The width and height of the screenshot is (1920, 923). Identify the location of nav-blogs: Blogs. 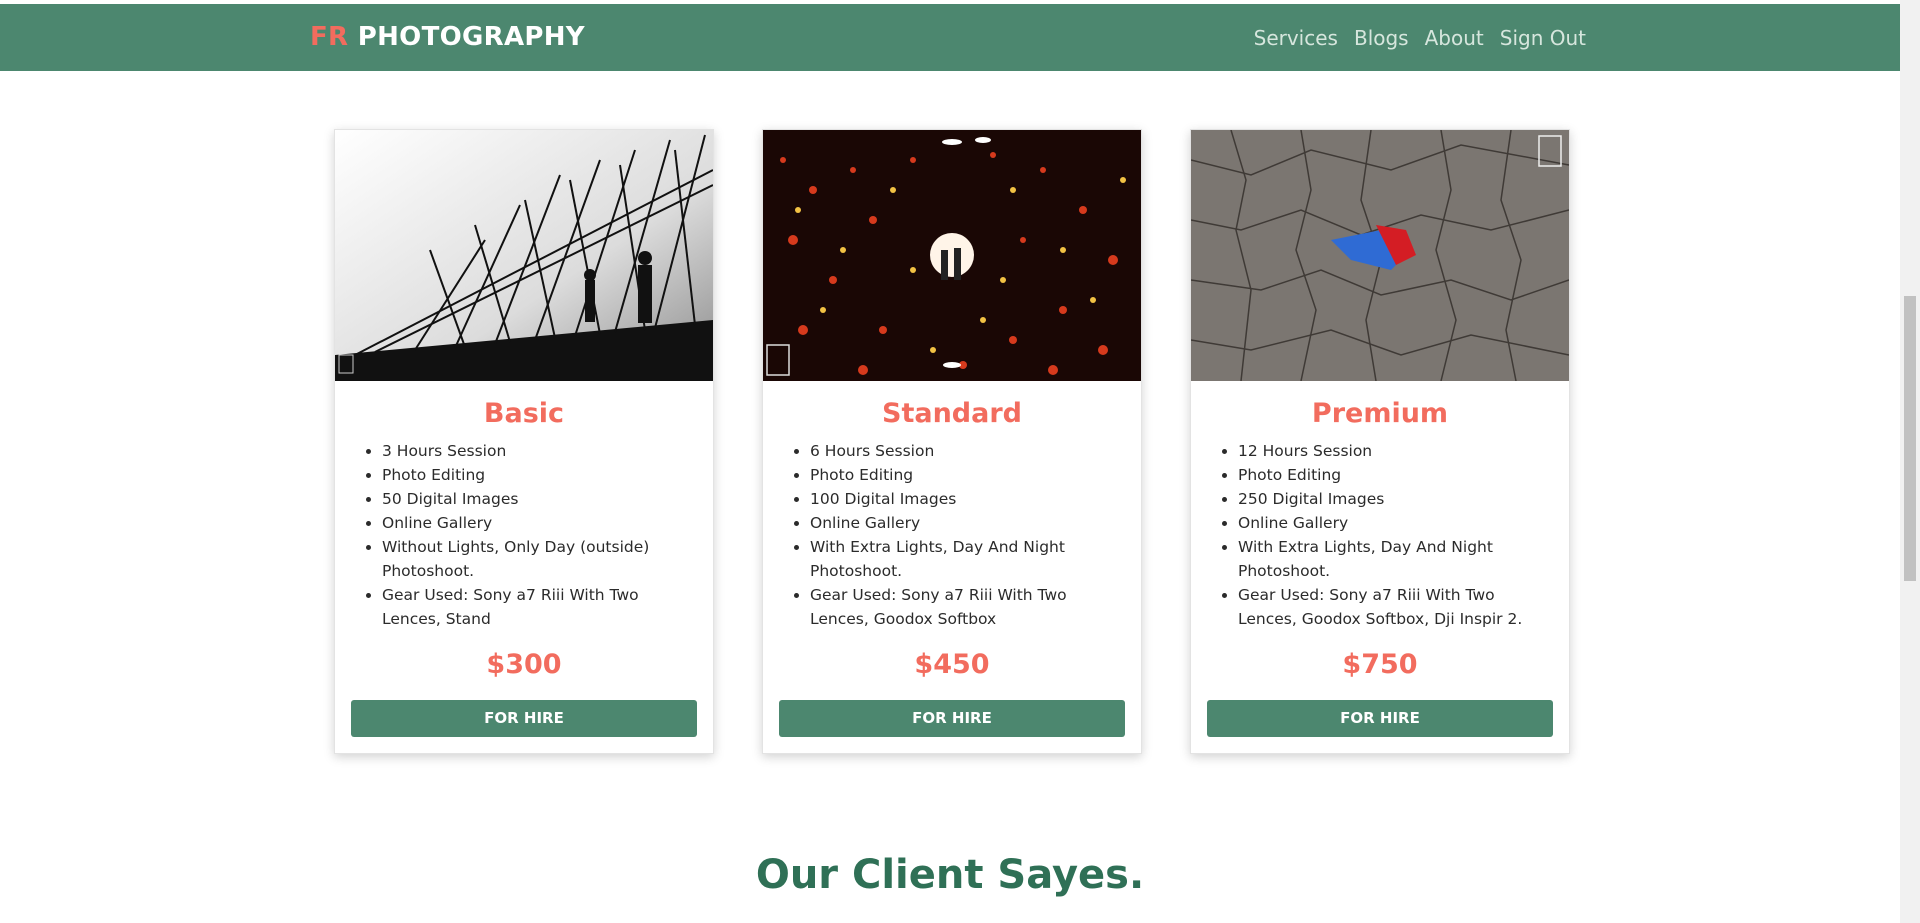
(1381, 38).